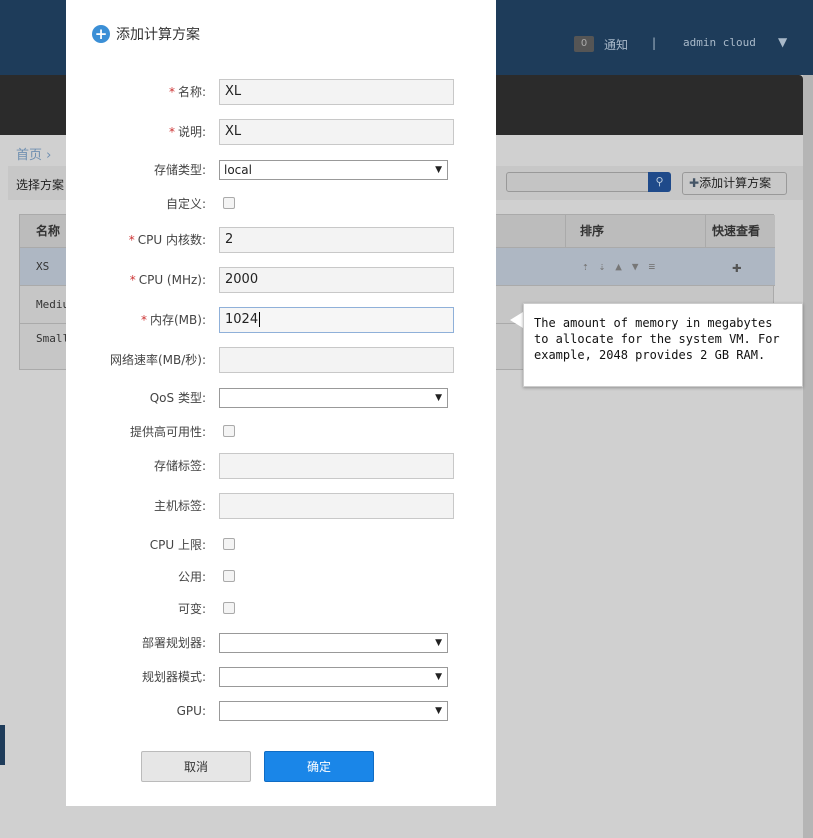 This screenshot has width=813, height=838. What do you see at coordinates (333, 677) in the screenshot?
I see `planner-mode-select: ▼` at bounding box center [333, 677].